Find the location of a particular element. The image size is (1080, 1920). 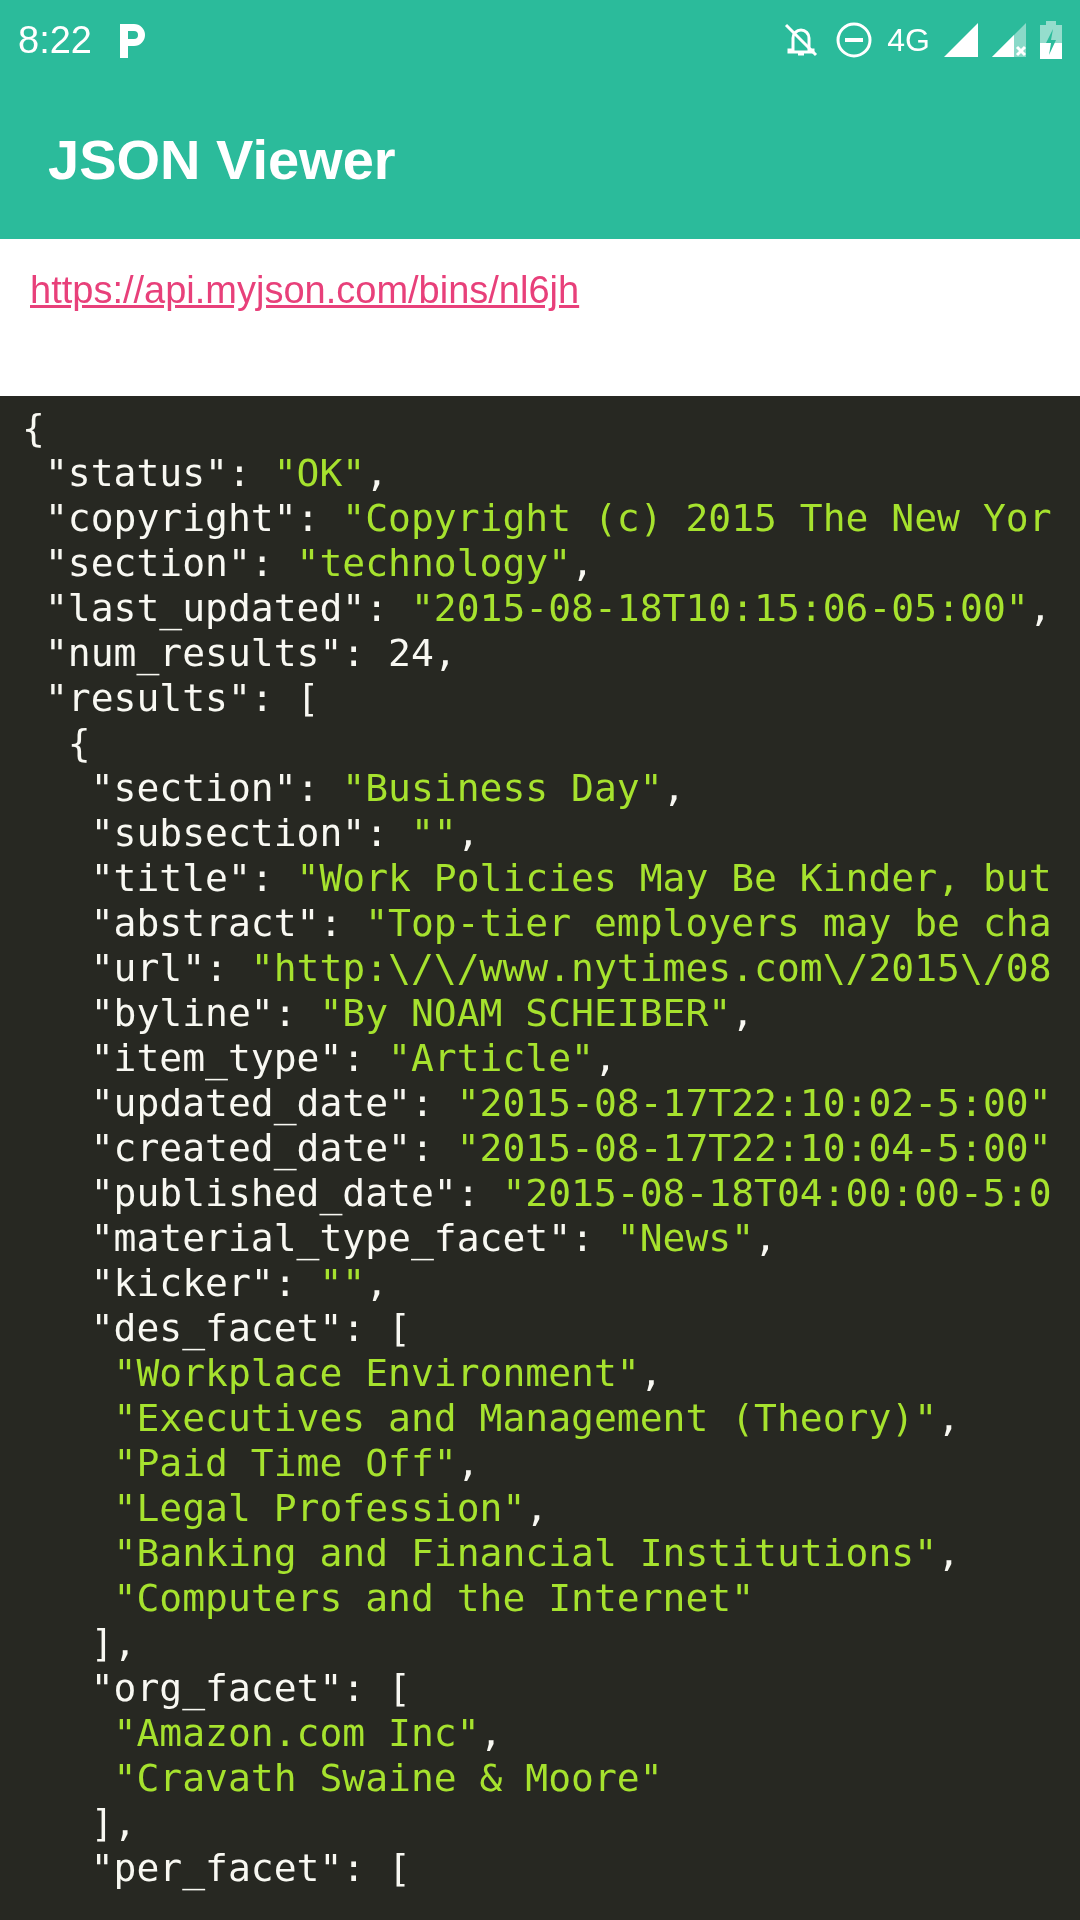

signal-icon is located at coordinates (961, 40).